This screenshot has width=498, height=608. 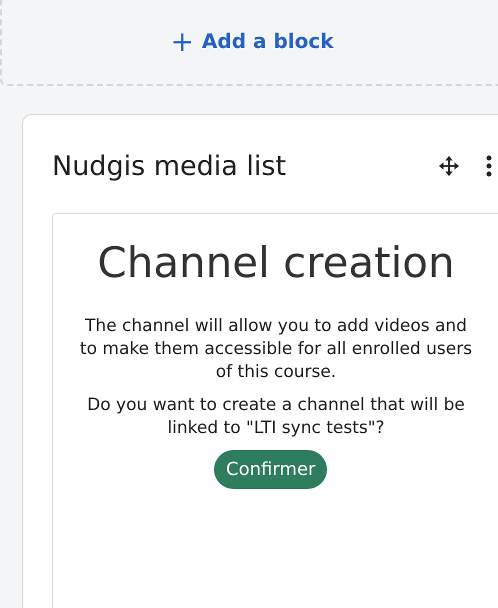 I want to click on confirm-button: Confirmer, so click(x=271, y=469).